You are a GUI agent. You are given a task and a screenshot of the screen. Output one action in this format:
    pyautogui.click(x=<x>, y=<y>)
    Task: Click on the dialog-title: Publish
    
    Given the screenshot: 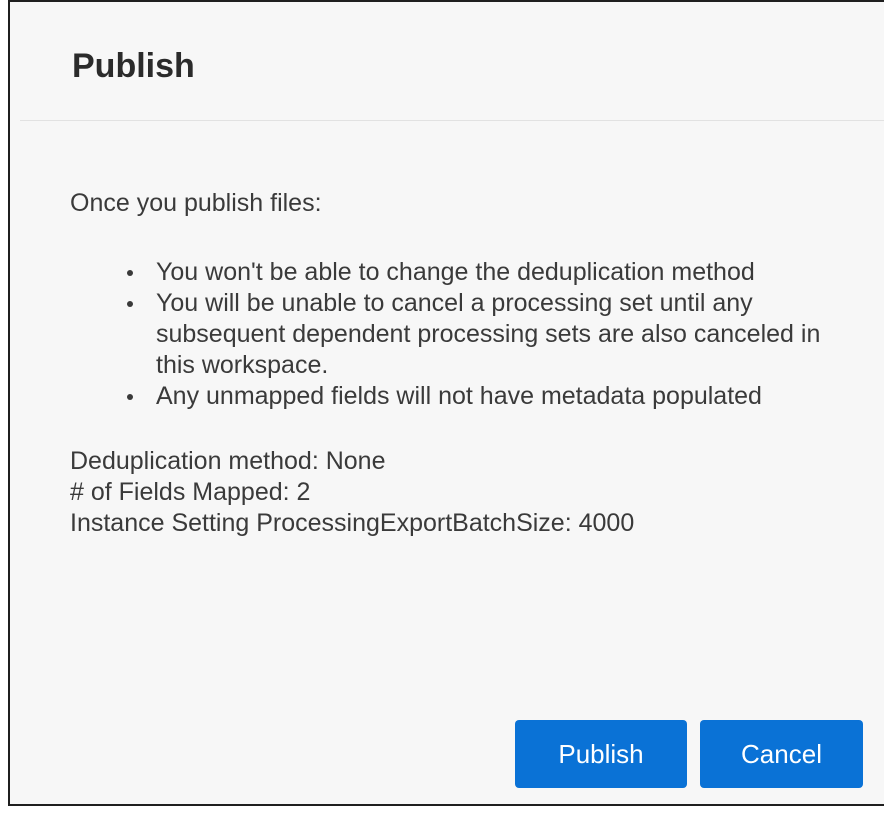 What is the action you would take?
    pyautogui.click(x=133, y=66)
    